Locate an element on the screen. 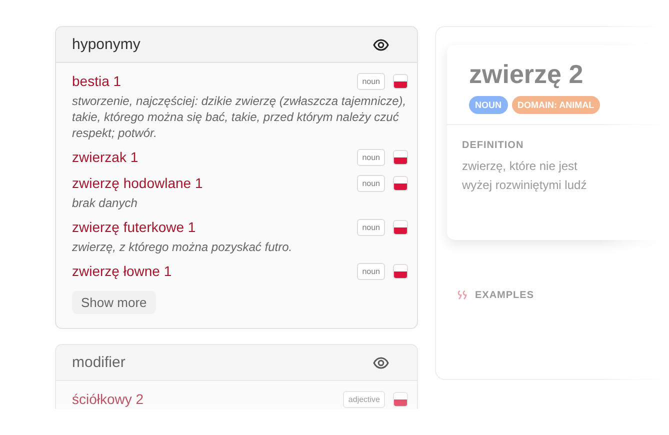 The height and width of the screenshot is (435, 669). part-of-speech-tag: adjective is located at coordinates (364, 399).